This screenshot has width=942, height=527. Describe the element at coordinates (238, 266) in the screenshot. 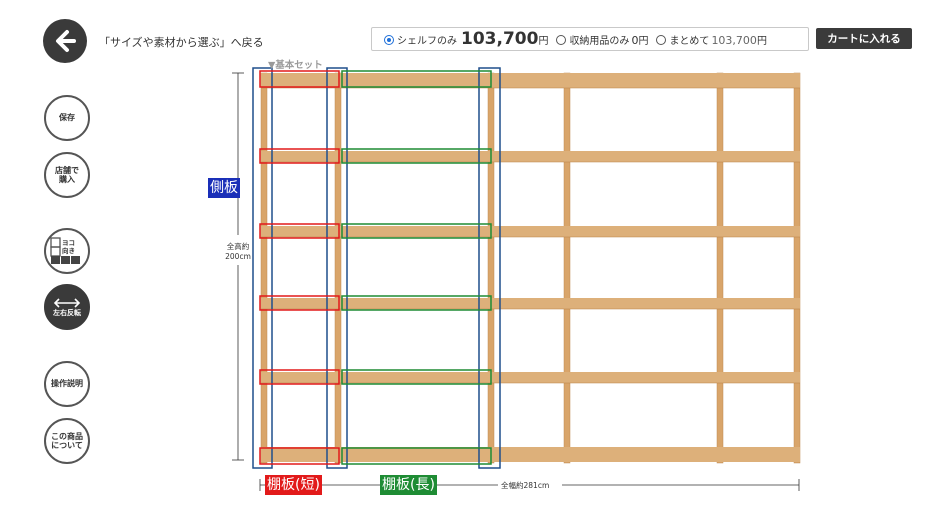

I see `height-dimension` at that location.